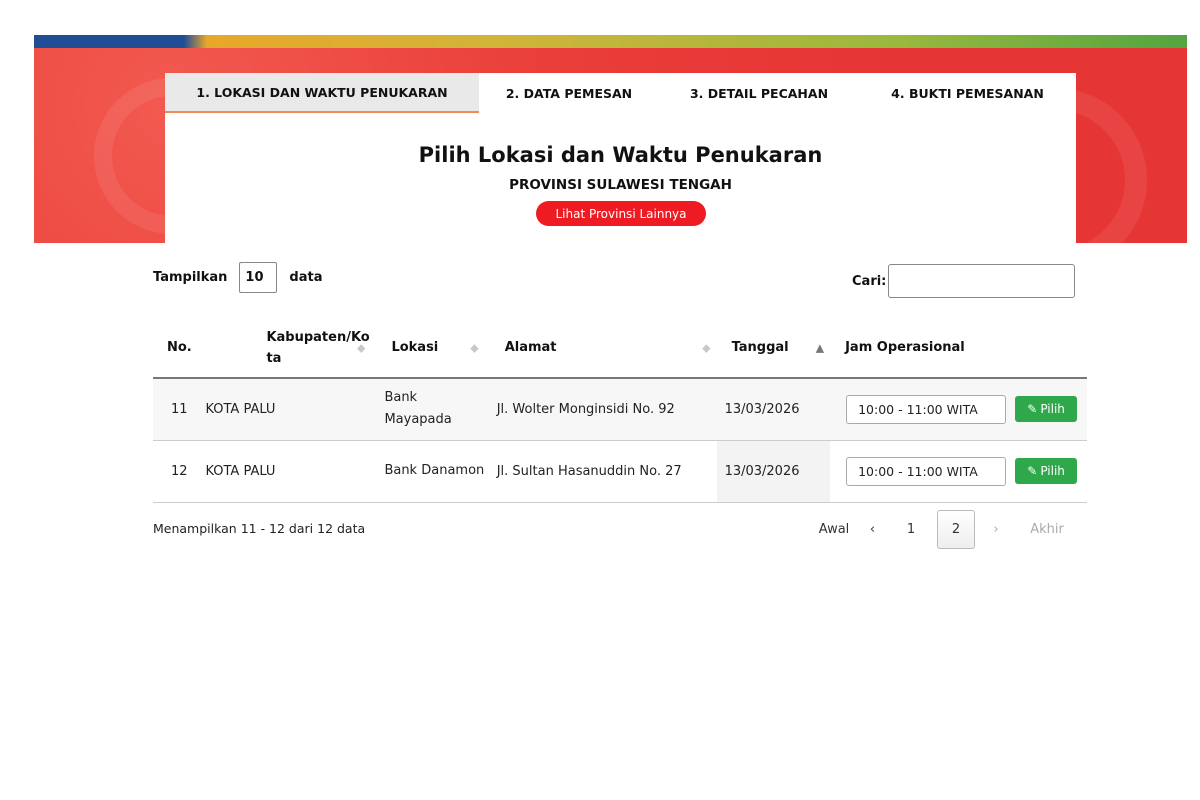  What do you see at coordinates (306, 277) in the screenshot?
I see `length-suffix-label: data` at bounding box center [306, 277].